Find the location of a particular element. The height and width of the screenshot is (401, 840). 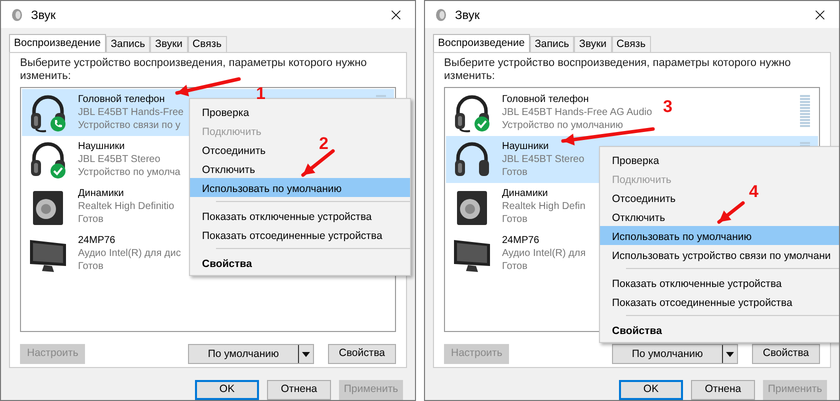

step-number: 4 is located at coordinates (753, 191).